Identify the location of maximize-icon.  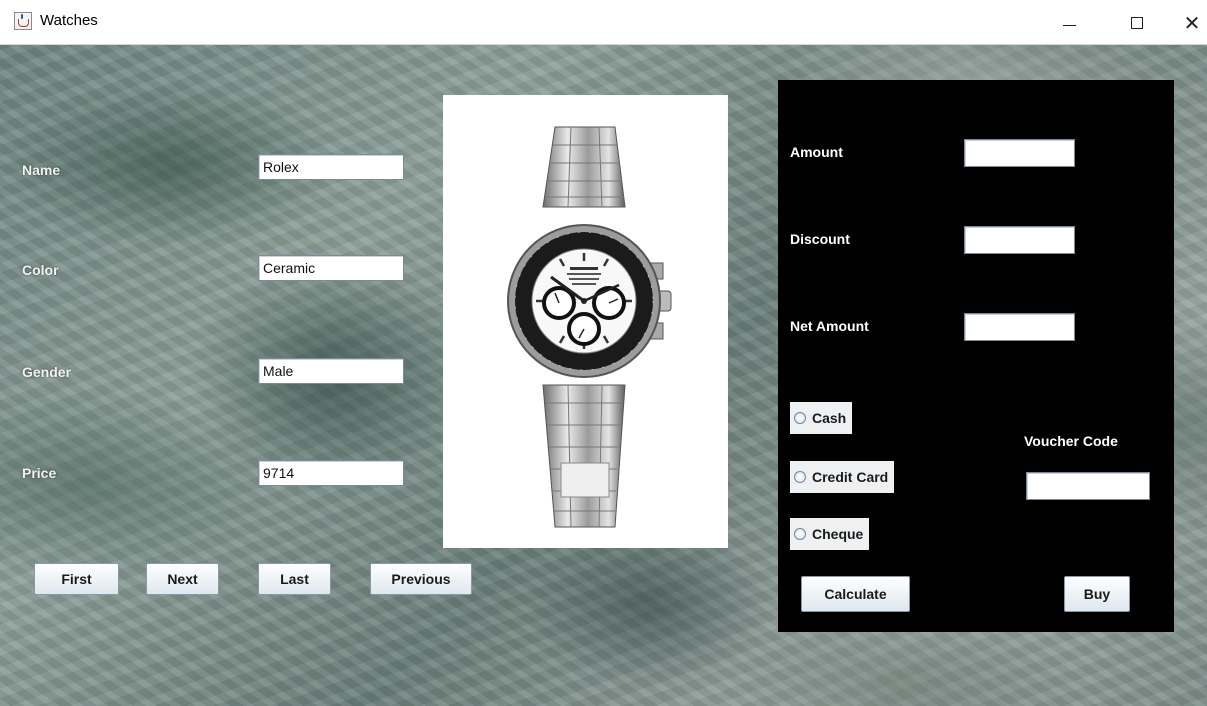
(1137, 23).